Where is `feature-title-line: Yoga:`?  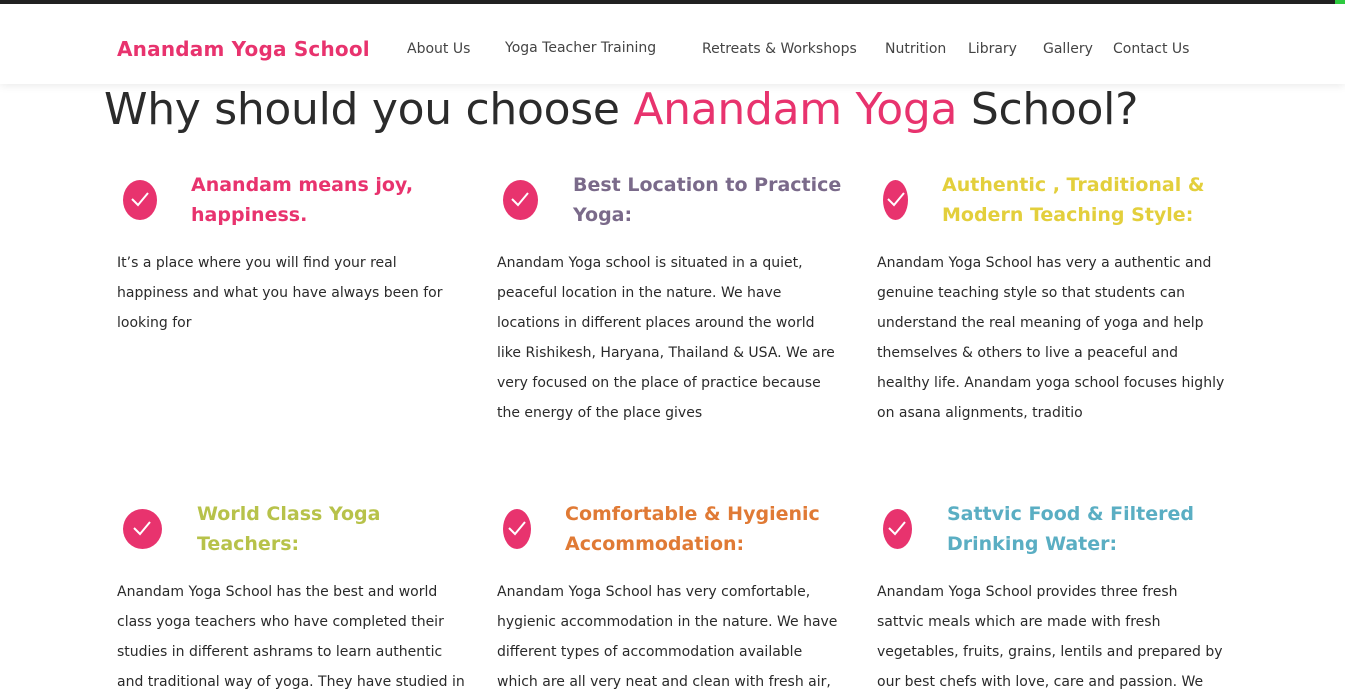
feature-title-line: Yoga: is located at coordinates (603, 215).